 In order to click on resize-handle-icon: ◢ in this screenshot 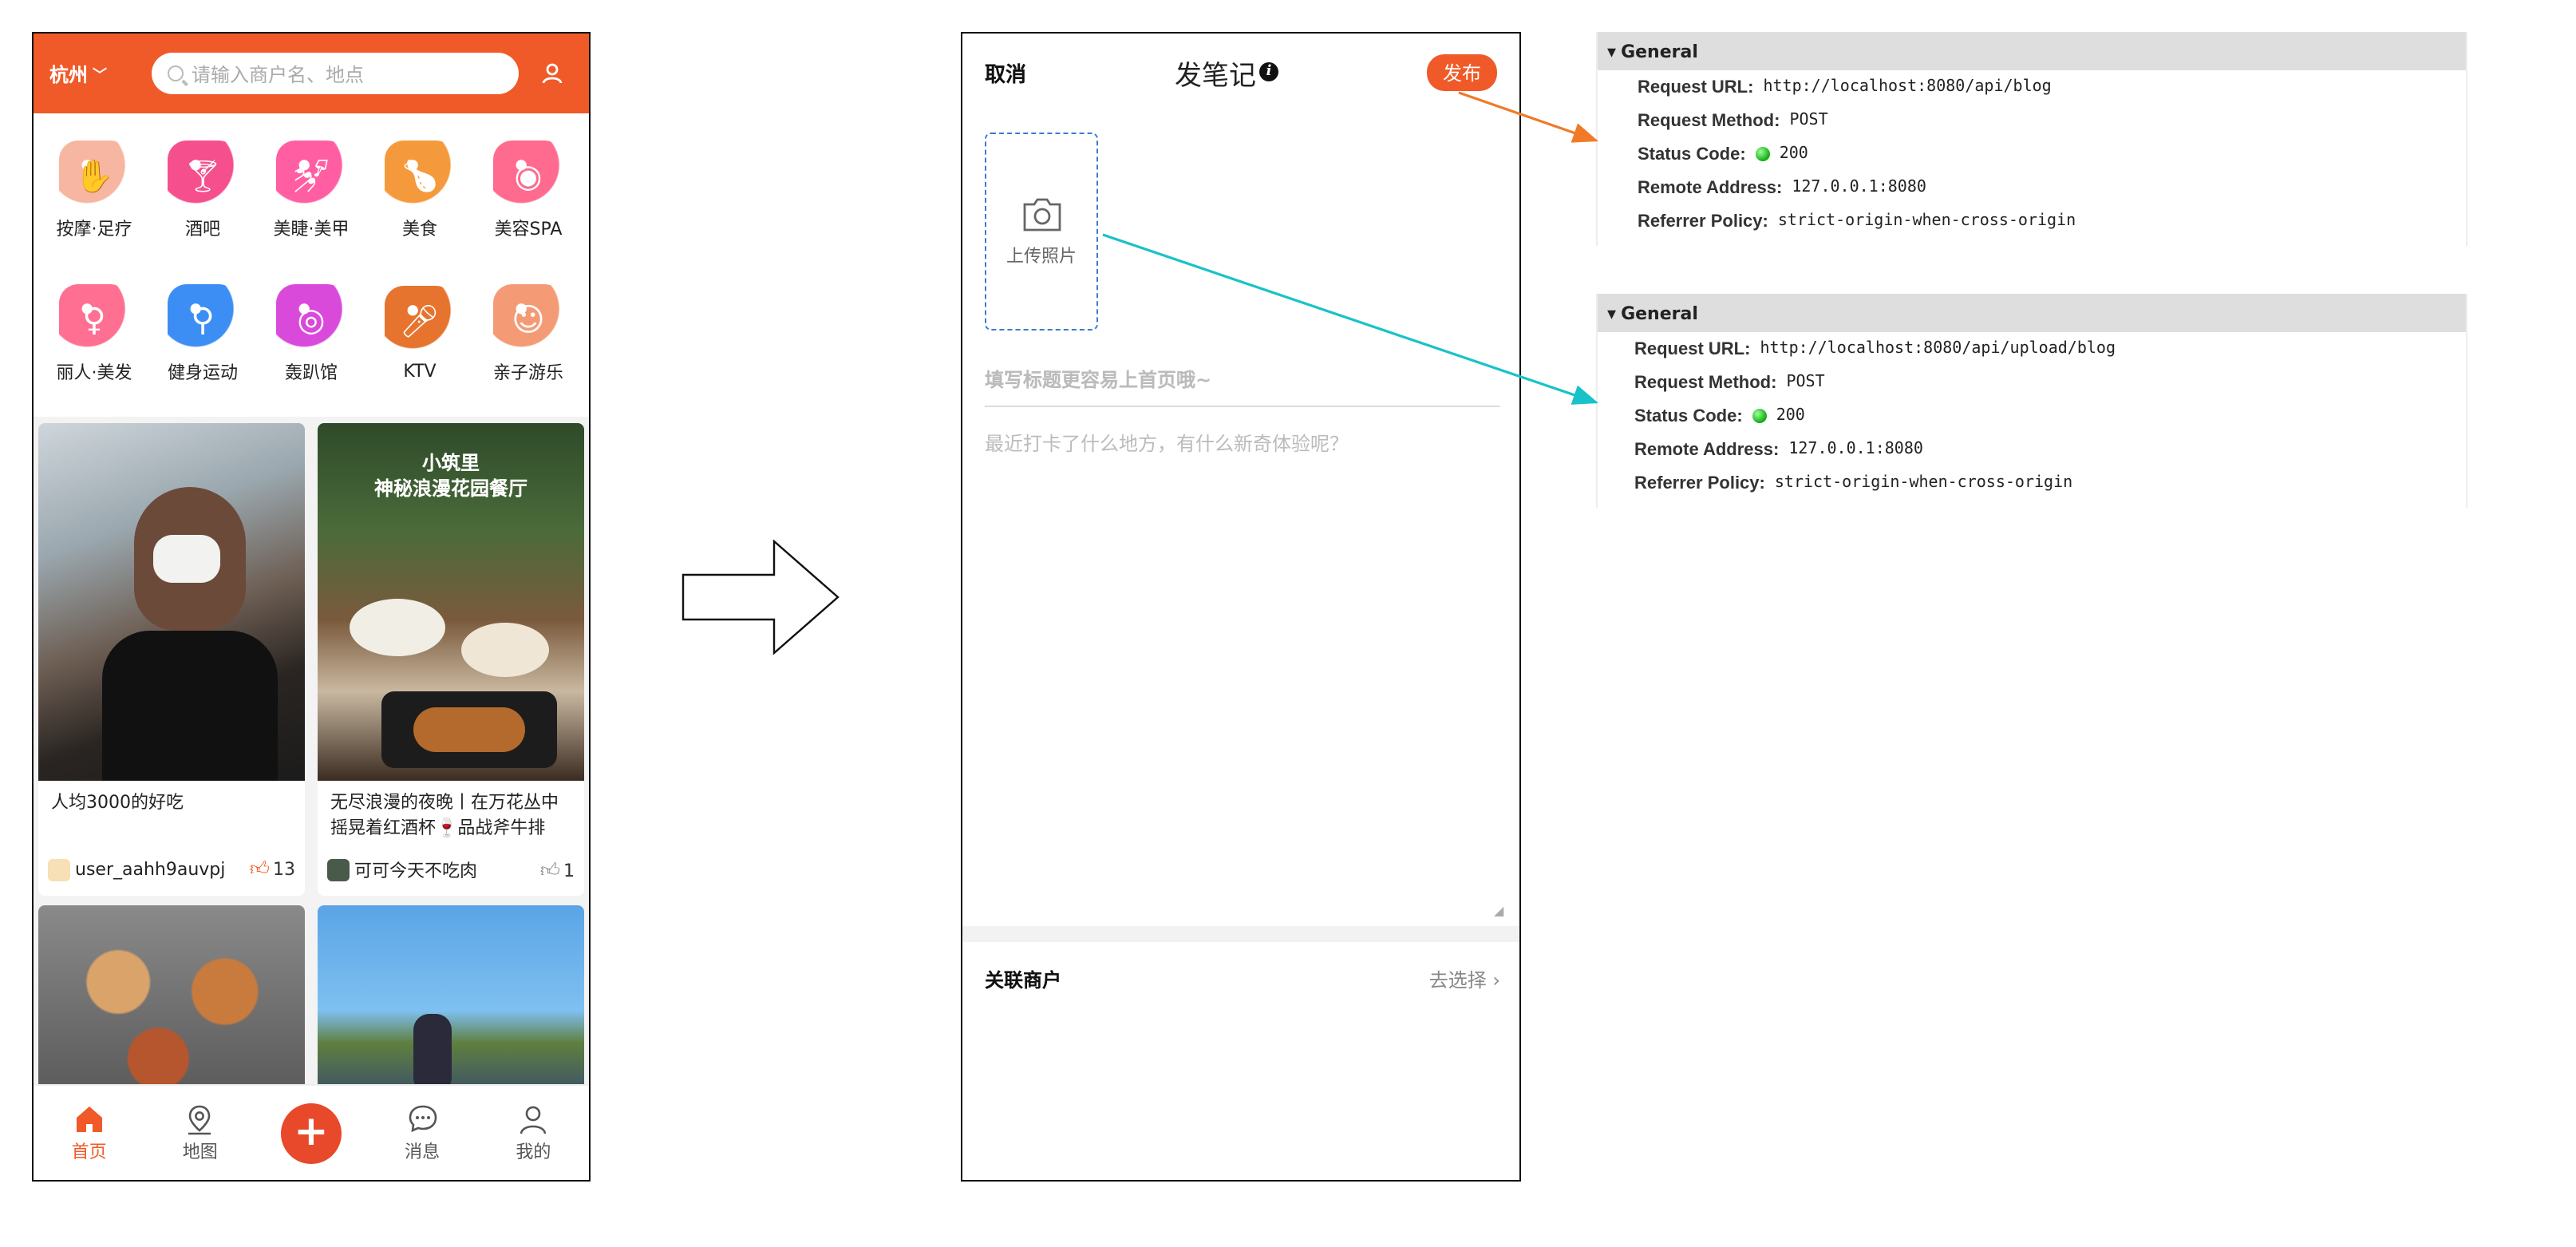, I will do `click(1498, 911)`.